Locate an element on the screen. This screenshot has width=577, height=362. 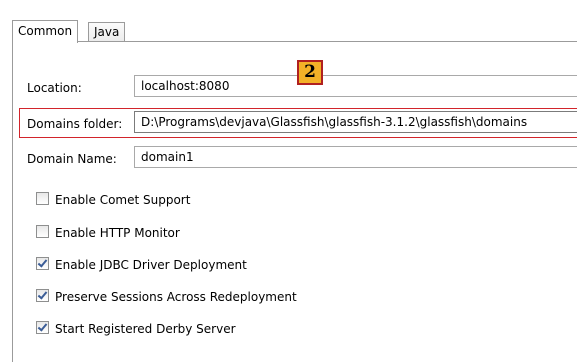
tab-common: Common is located at coordinates (45, 31).